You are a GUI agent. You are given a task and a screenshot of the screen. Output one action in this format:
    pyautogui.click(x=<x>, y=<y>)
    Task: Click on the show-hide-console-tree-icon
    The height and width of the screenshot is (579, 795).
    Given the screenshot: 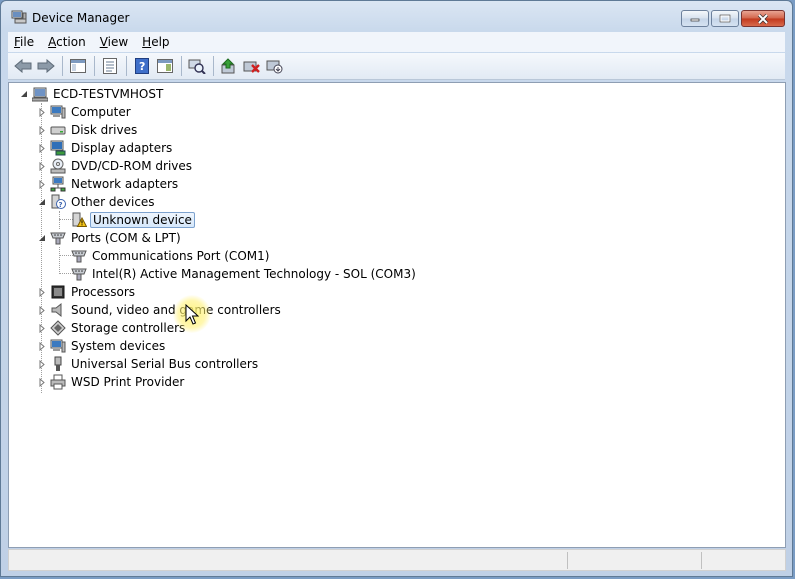 What is the action you would take?
    pyautogui.click(x=78, y=66)
    